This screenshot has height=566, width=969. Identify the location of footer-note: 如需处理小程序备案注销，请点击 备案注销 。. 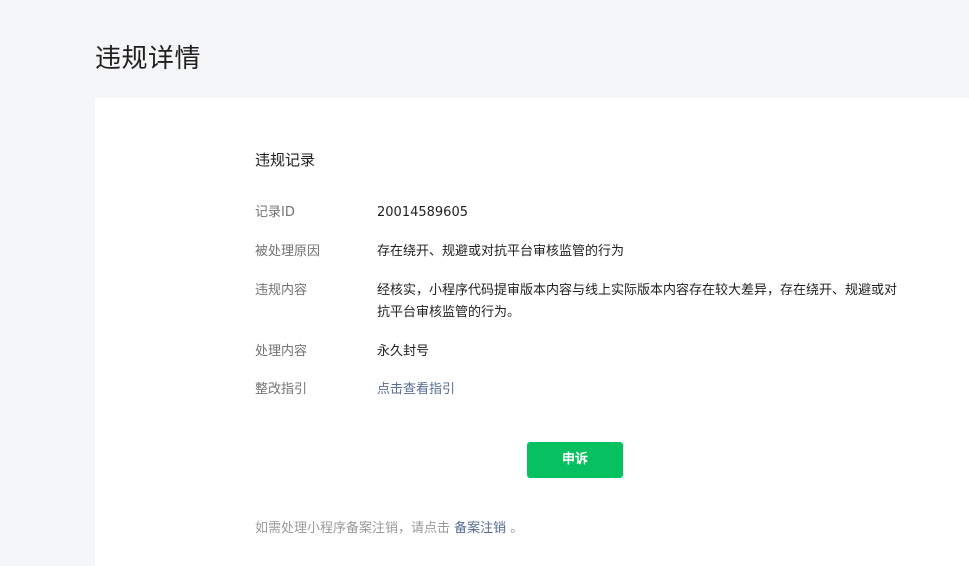
(389, 529).